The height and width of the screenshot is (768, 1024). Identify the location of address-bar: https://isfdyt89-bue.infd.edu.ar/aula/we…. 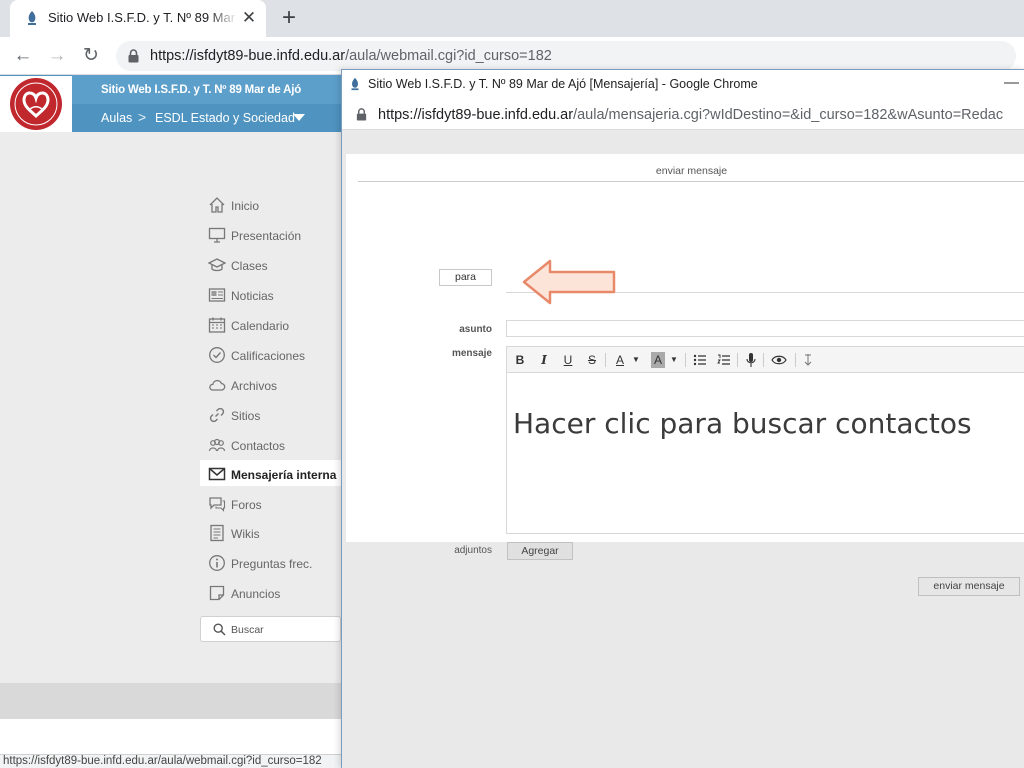
(566, 56).